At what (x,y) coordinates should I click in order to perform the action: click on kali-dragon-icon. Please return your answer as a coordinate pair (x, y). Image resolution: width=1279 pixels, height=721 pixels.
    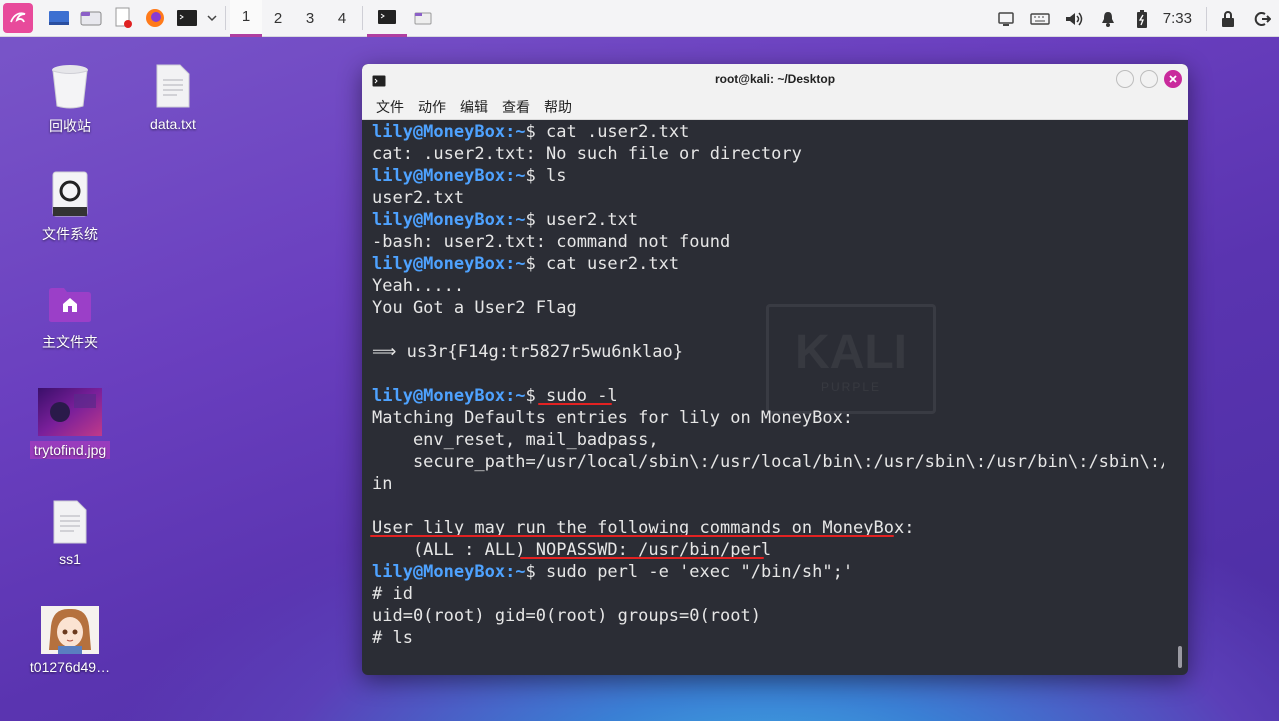
    Looking at the image, I should click on (18, 17).